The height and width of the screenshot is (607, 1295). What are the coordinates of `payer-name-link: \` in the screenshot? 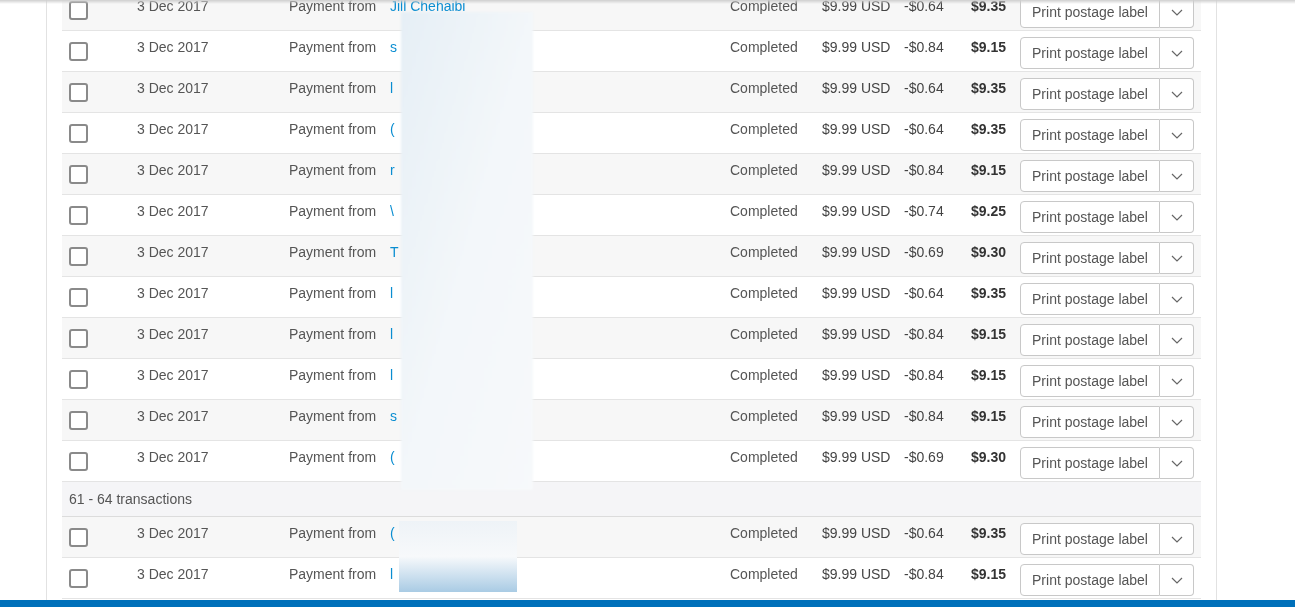 It's located at (392, 210).